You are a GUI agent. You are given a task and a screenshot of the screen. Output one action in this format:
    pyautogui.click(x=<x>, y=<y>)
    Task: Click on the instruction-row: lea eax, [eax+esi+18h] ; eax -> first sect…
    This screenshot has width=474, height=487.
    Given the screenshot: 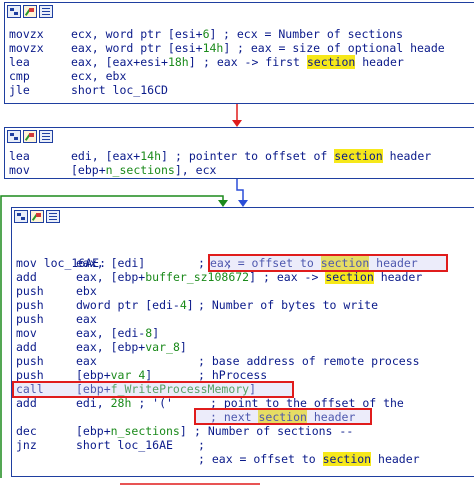 What is the action you would take?
    pyautogui.click(x=239, y=62)
    